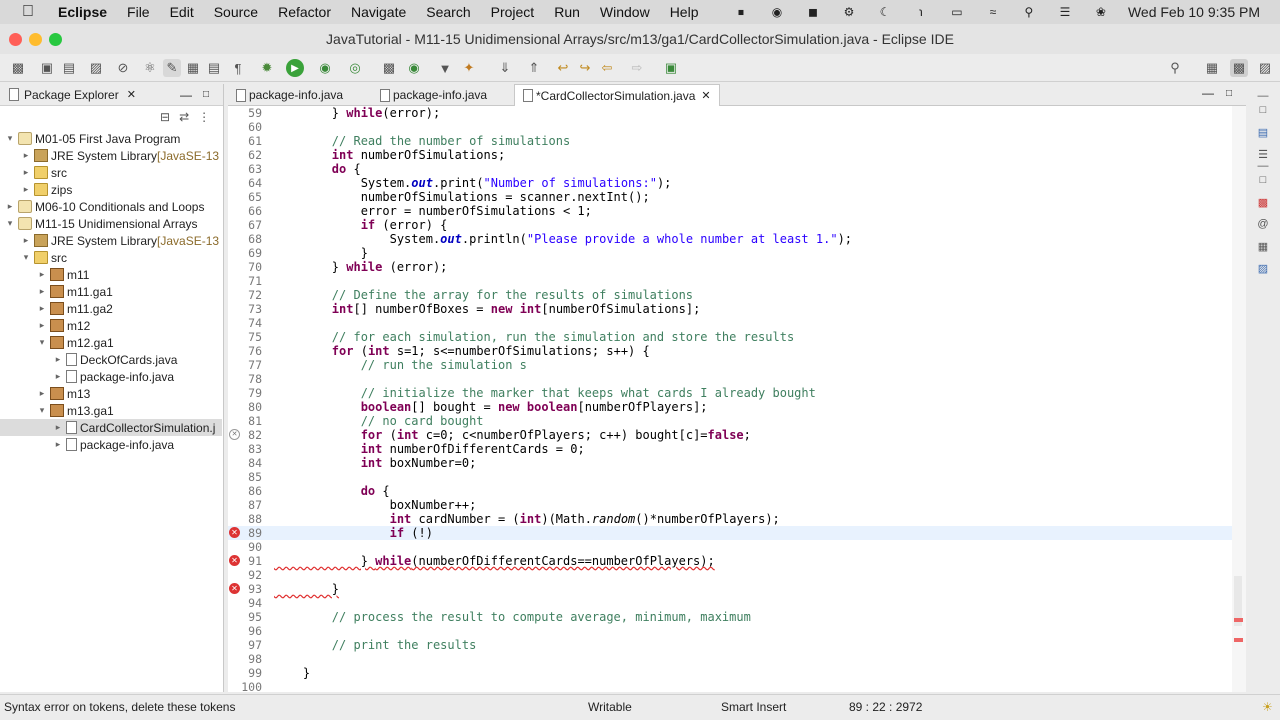 This screenshot has width=1280, height=720. Describe the element at coordinates (355, 68) in the screenshot. I see `external-tools-icon: ◎` at that location.